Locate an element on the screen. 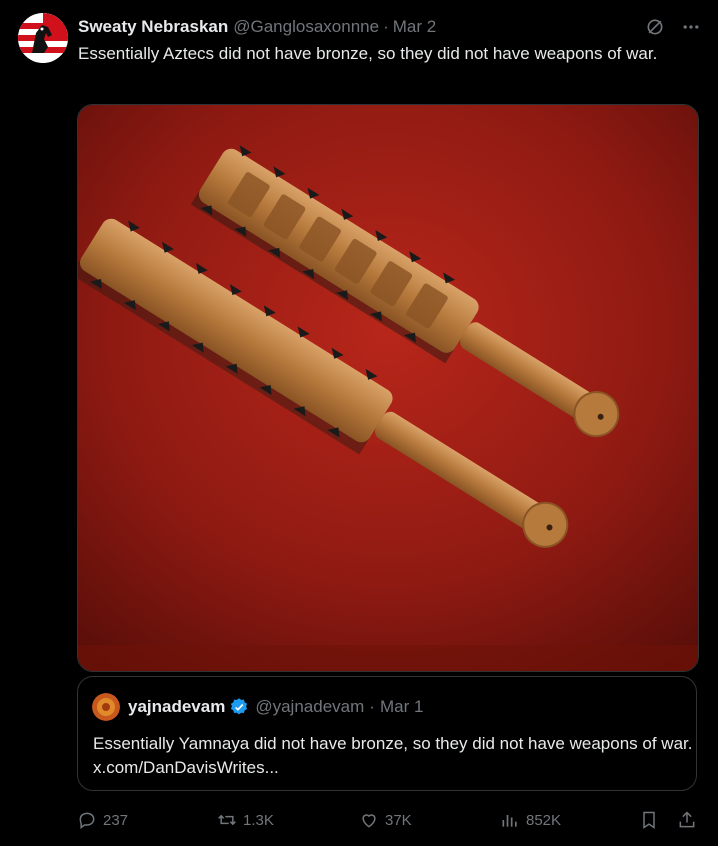 The width and height of the screenshot is (718, 846). heart-icon is located at coordinates (369, 821).